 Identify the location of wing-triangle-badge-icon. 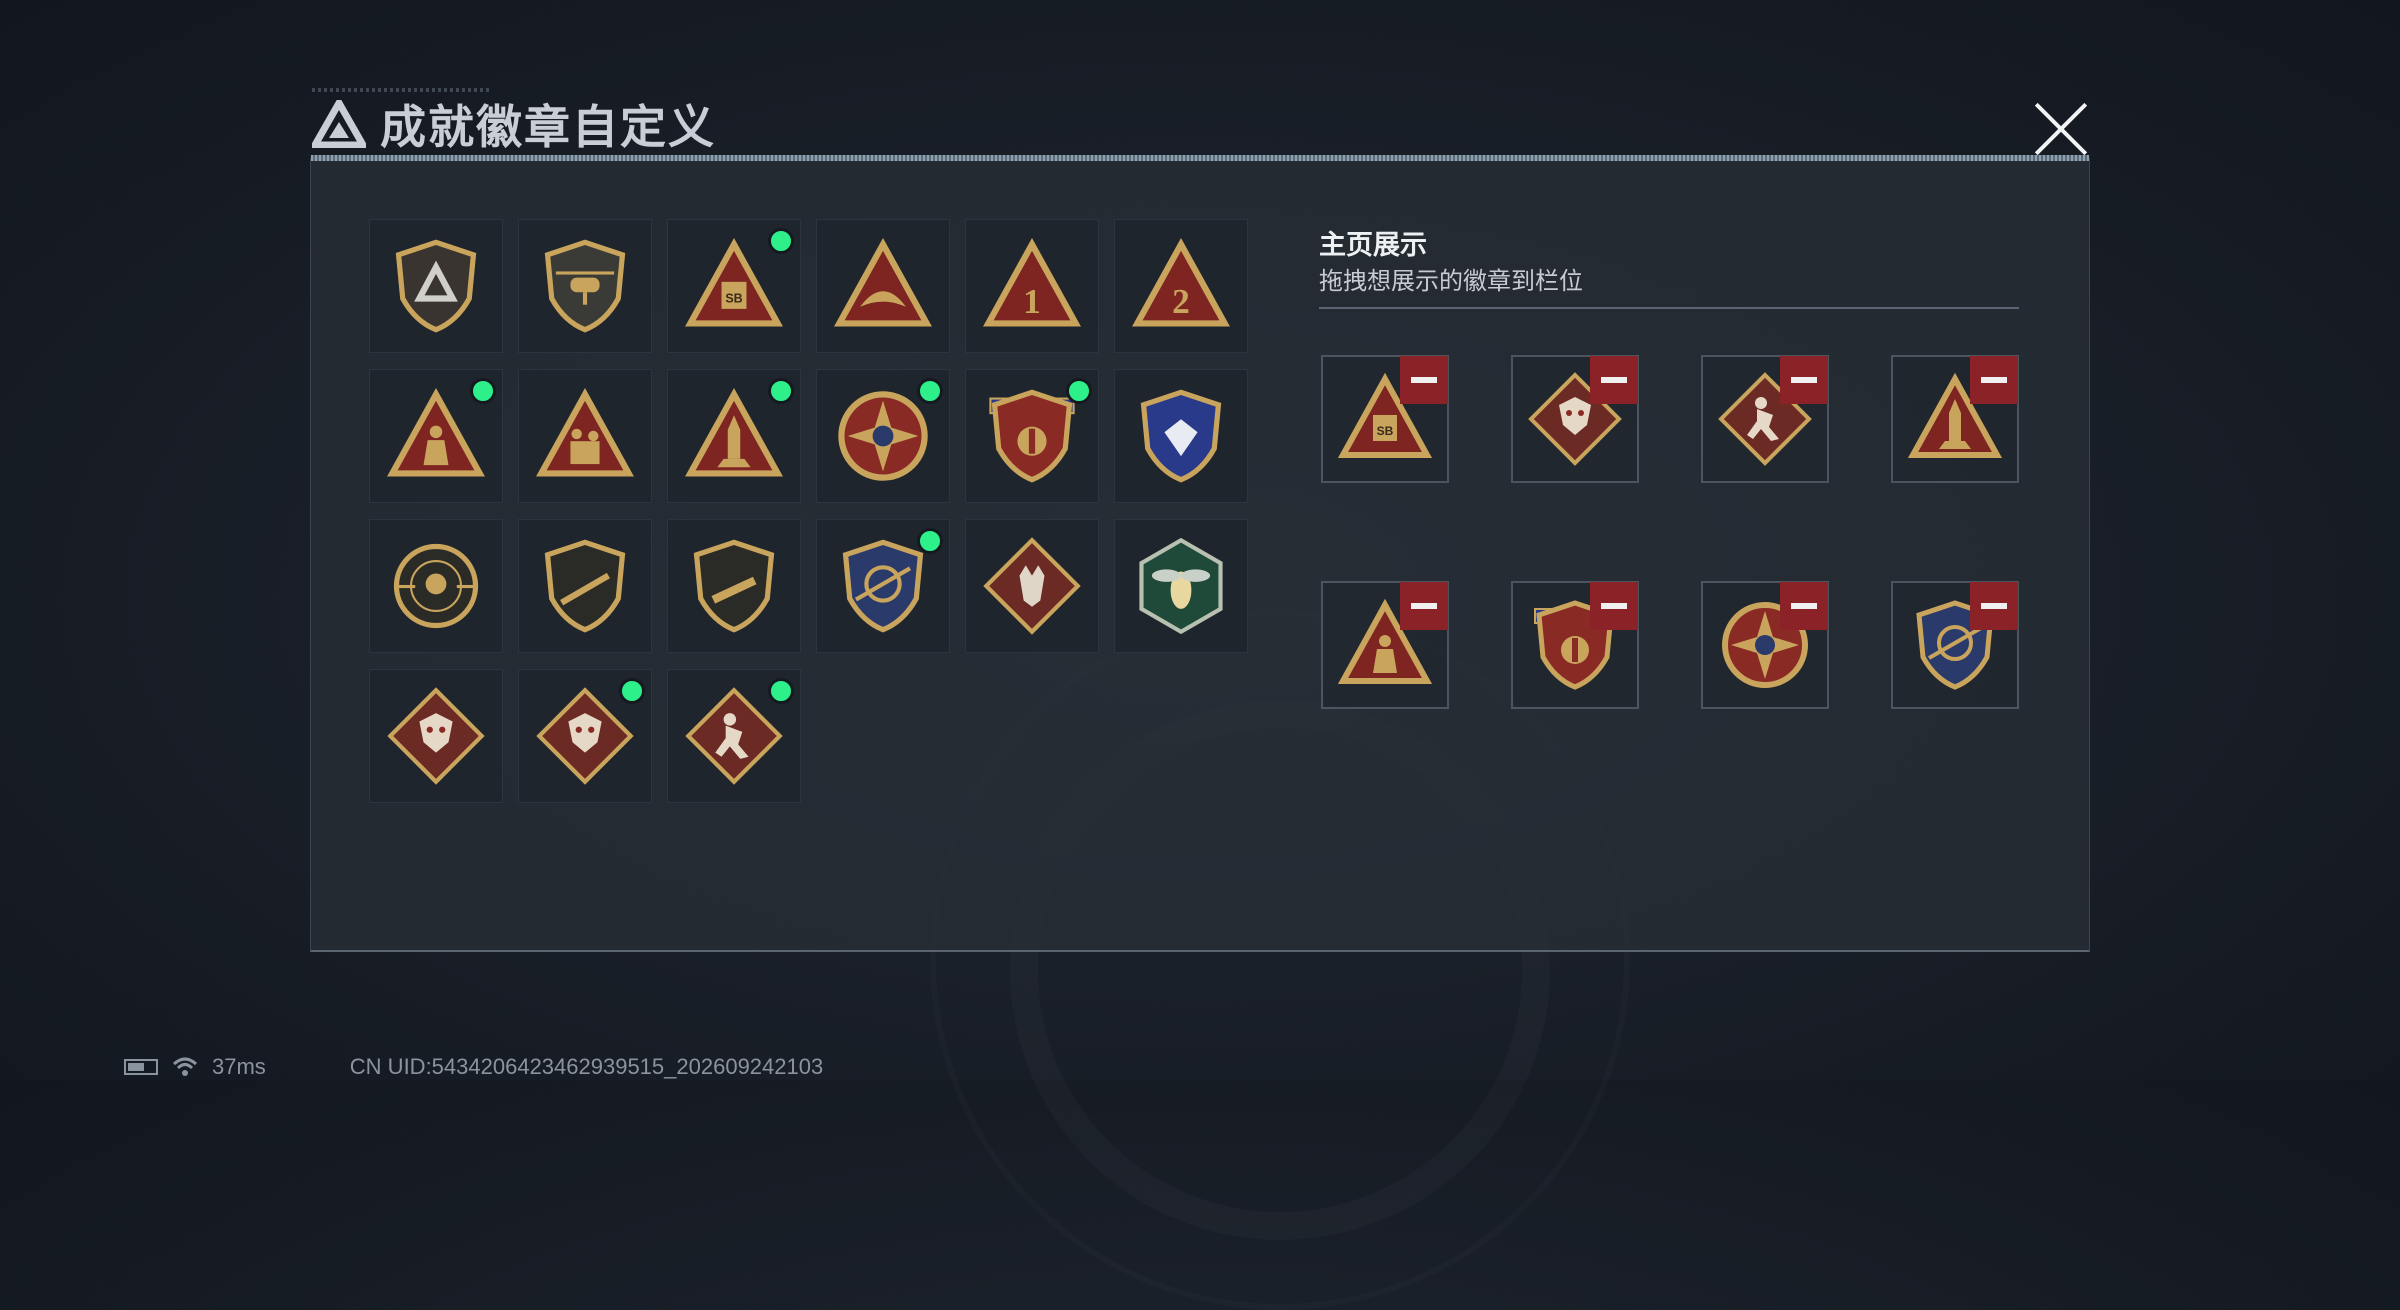
(883, 282).